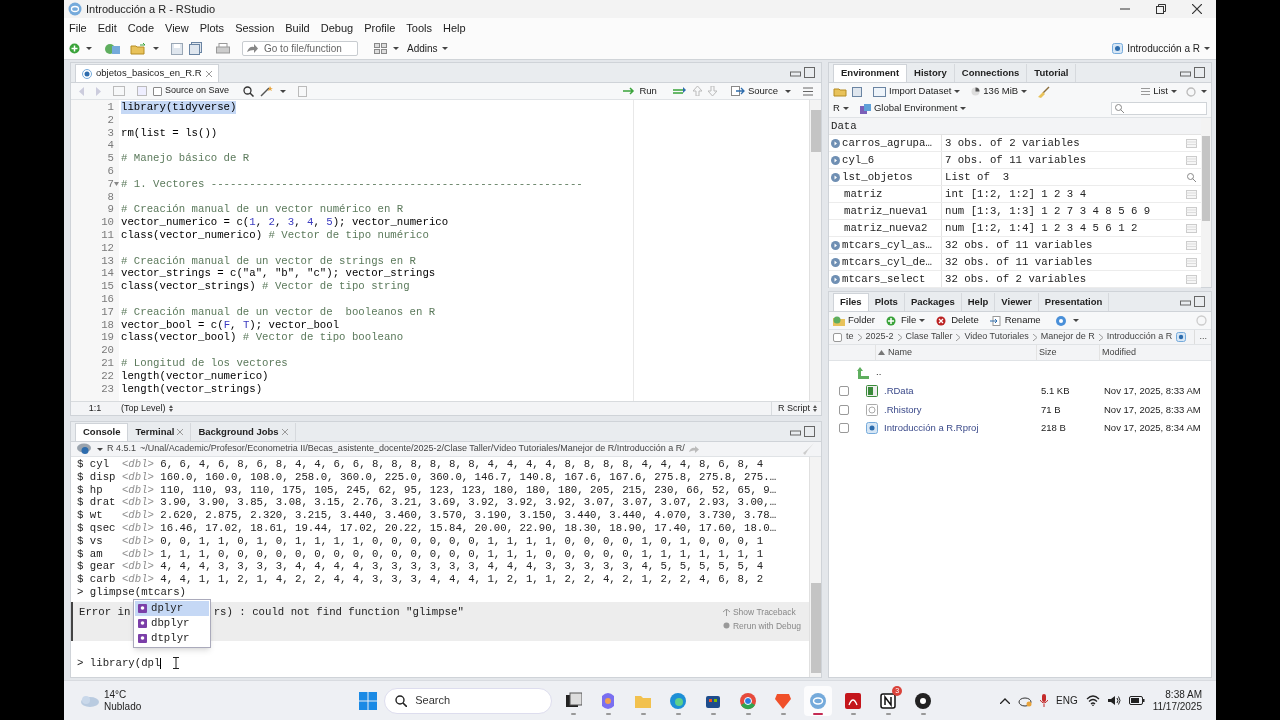 Image resolution: width=1280 pixels, height=720 pixels. I want to click on breadcrumb-link: Video Tutoriales, so click(996, 337).